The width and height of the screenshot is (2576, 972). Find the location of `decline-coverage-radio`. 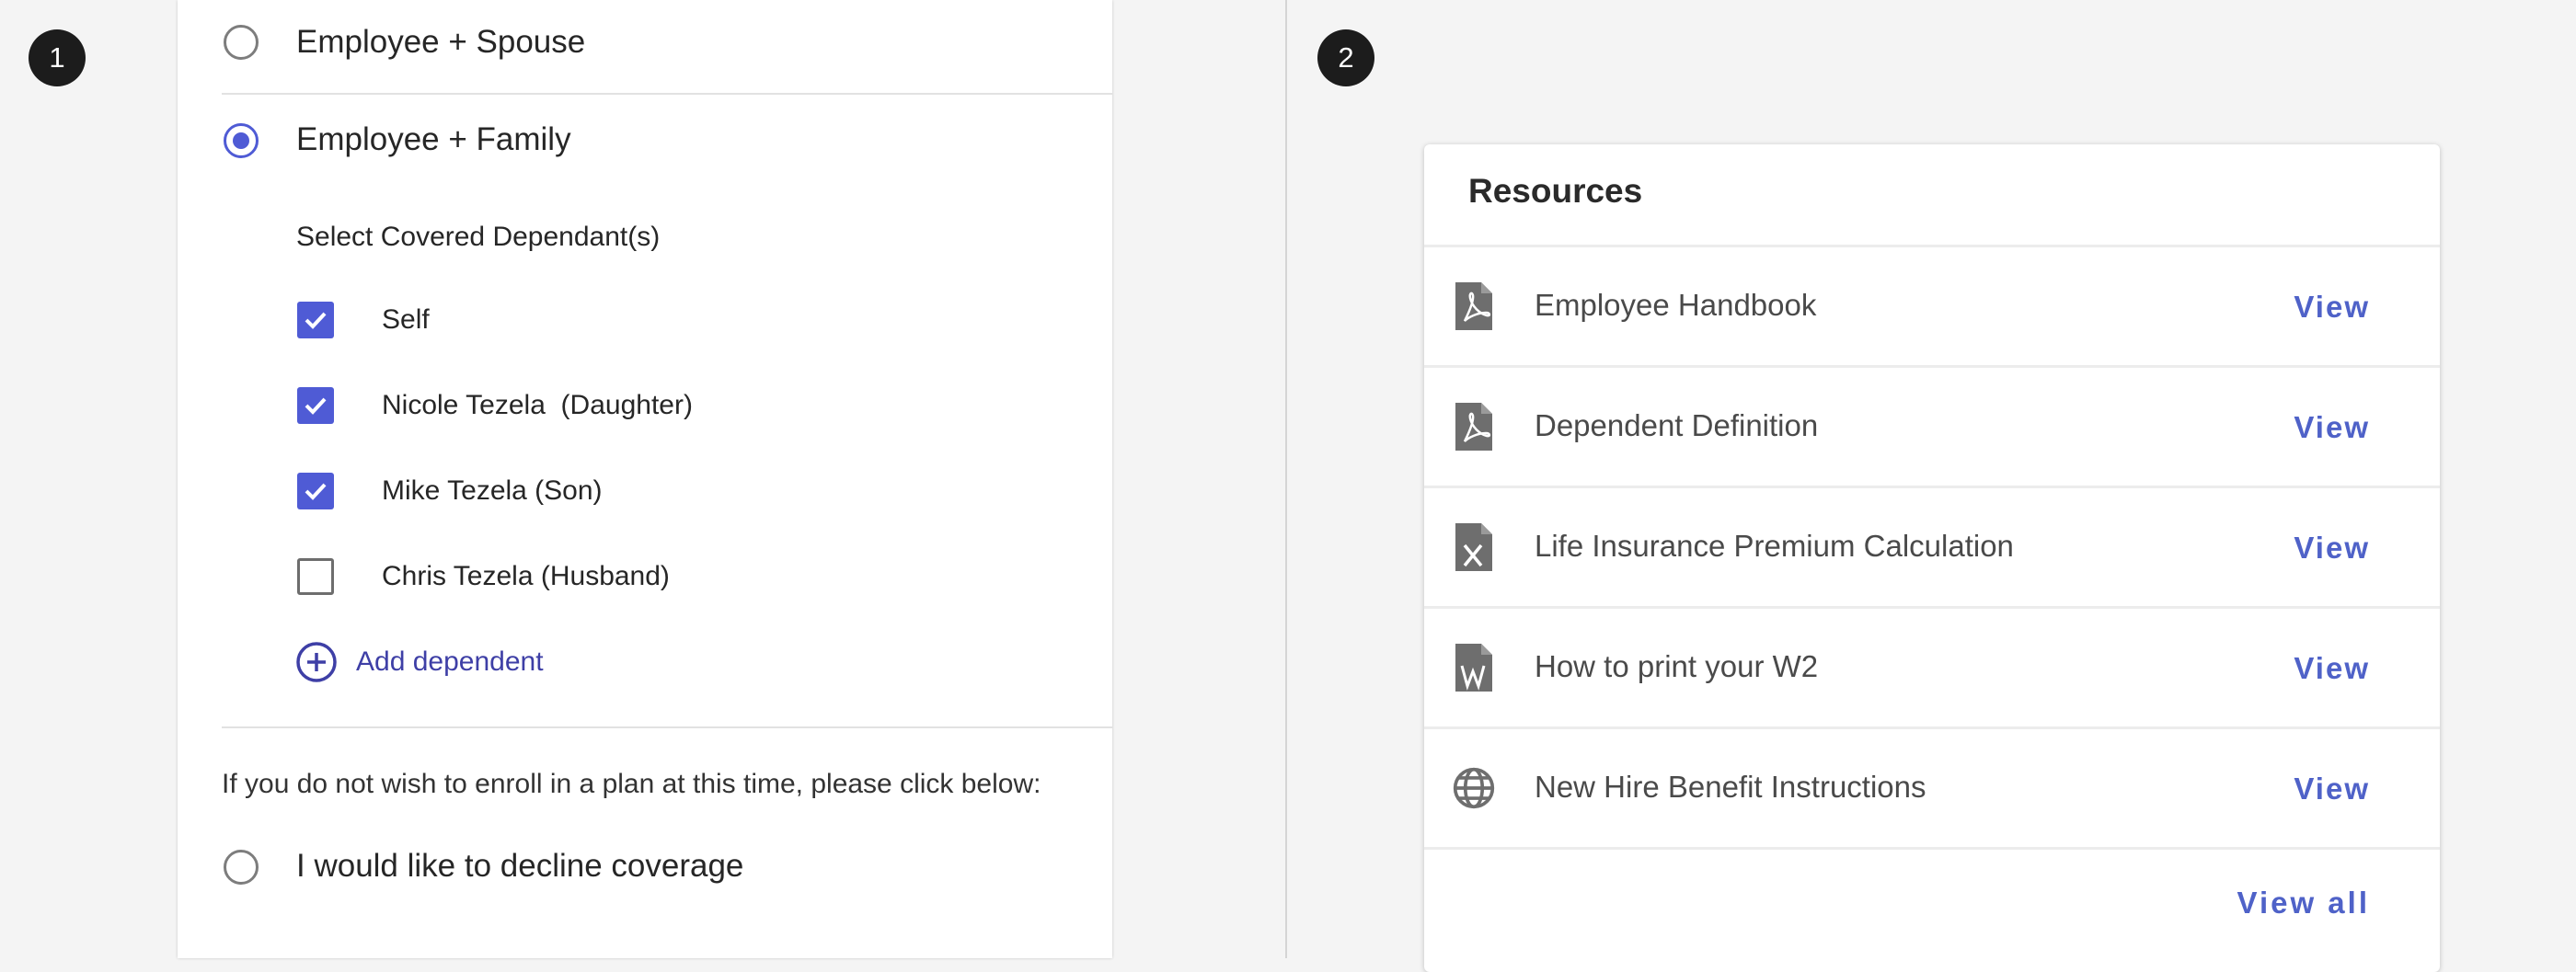

decline-coverage-radio is located at coordinates (241, 867).